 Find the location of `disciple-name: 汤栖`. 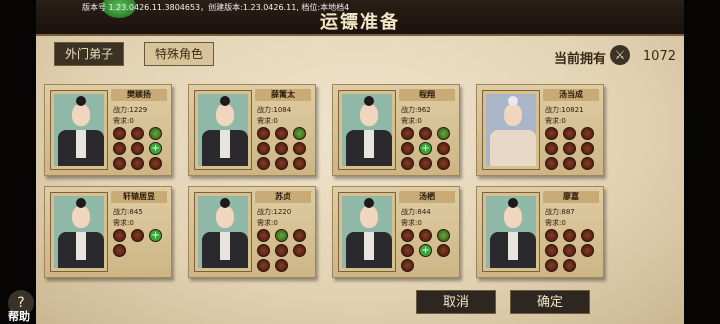

disciple-name: 汤栖 is located at coordinates (427, 197).